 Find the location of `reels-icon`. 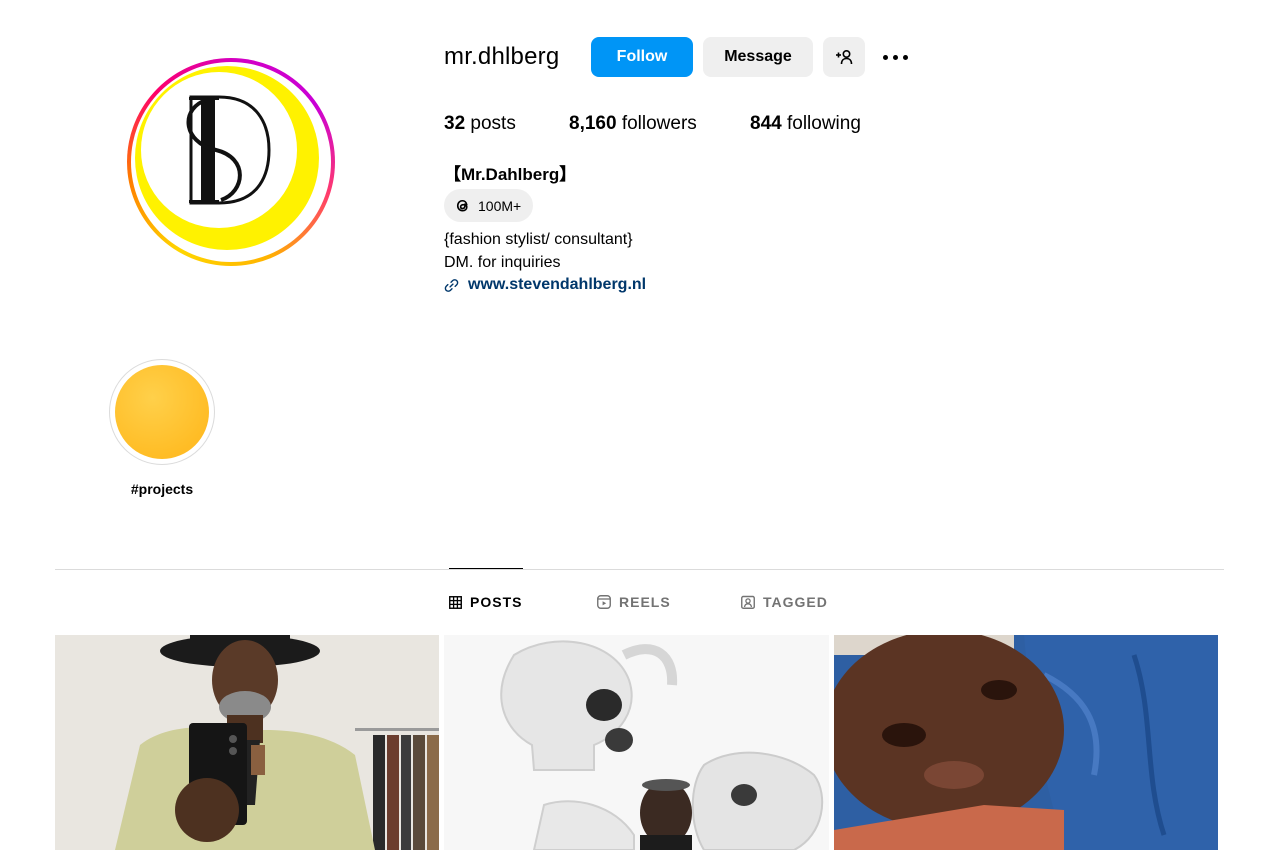

reels-icon is located at coordinates (604, 602).